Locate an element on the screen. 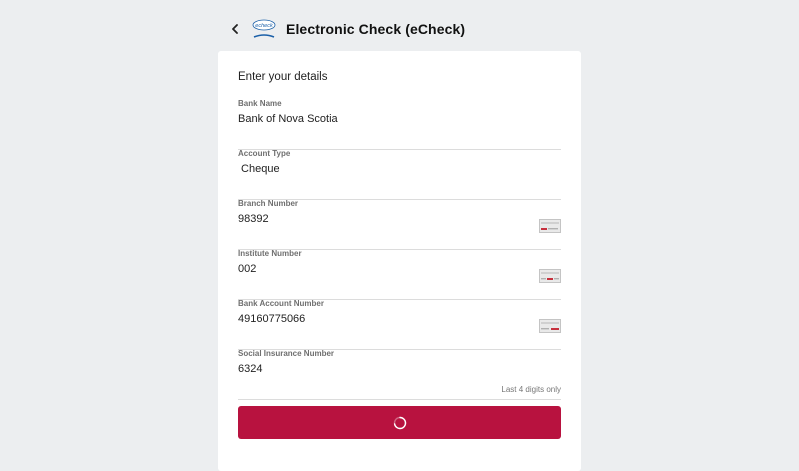 Image resolution: width=799 pixels, height=471 pixels. account-type-value: Cheque is located at coordinates (259, 169).